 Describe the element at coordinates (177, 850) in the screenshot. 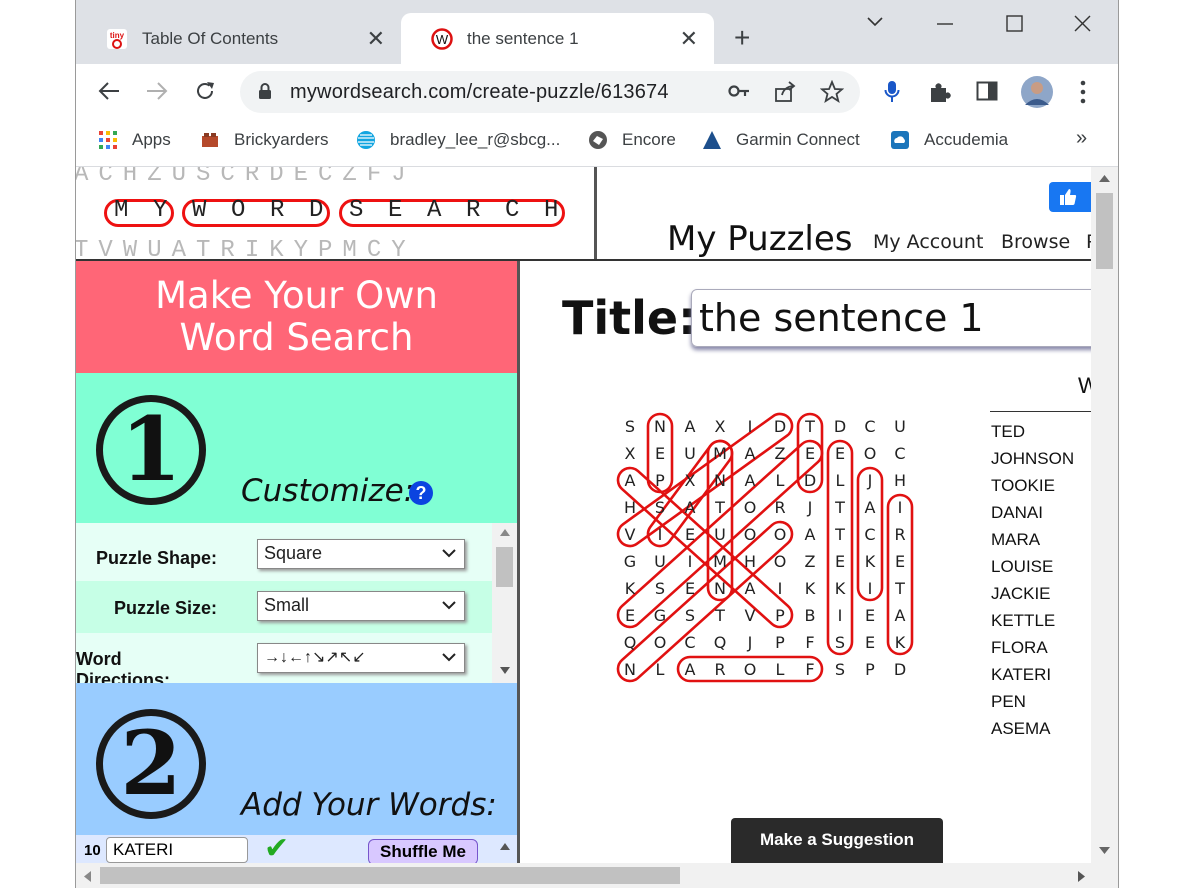

I see `word-input: KATERI` at that location.